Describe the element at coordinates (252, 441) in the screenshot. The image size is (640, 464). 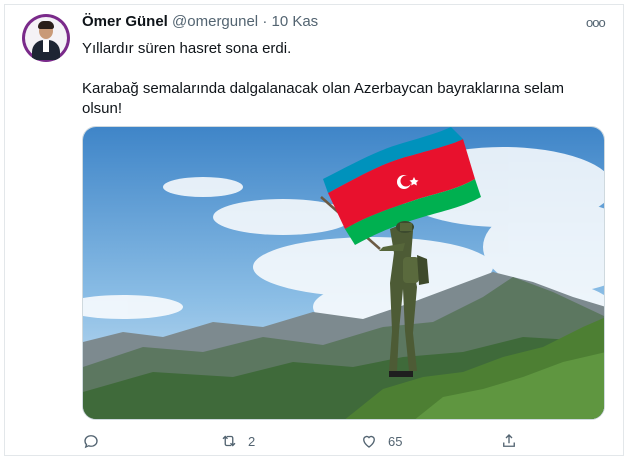
I see `retweet-count: 2` at that location.